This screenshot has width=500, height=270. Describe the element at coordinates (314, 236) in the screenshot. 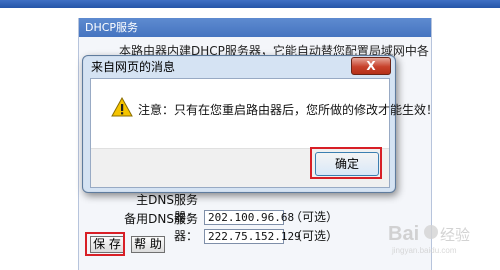

I see `secondary-dns-optional: （可选）` at that location.